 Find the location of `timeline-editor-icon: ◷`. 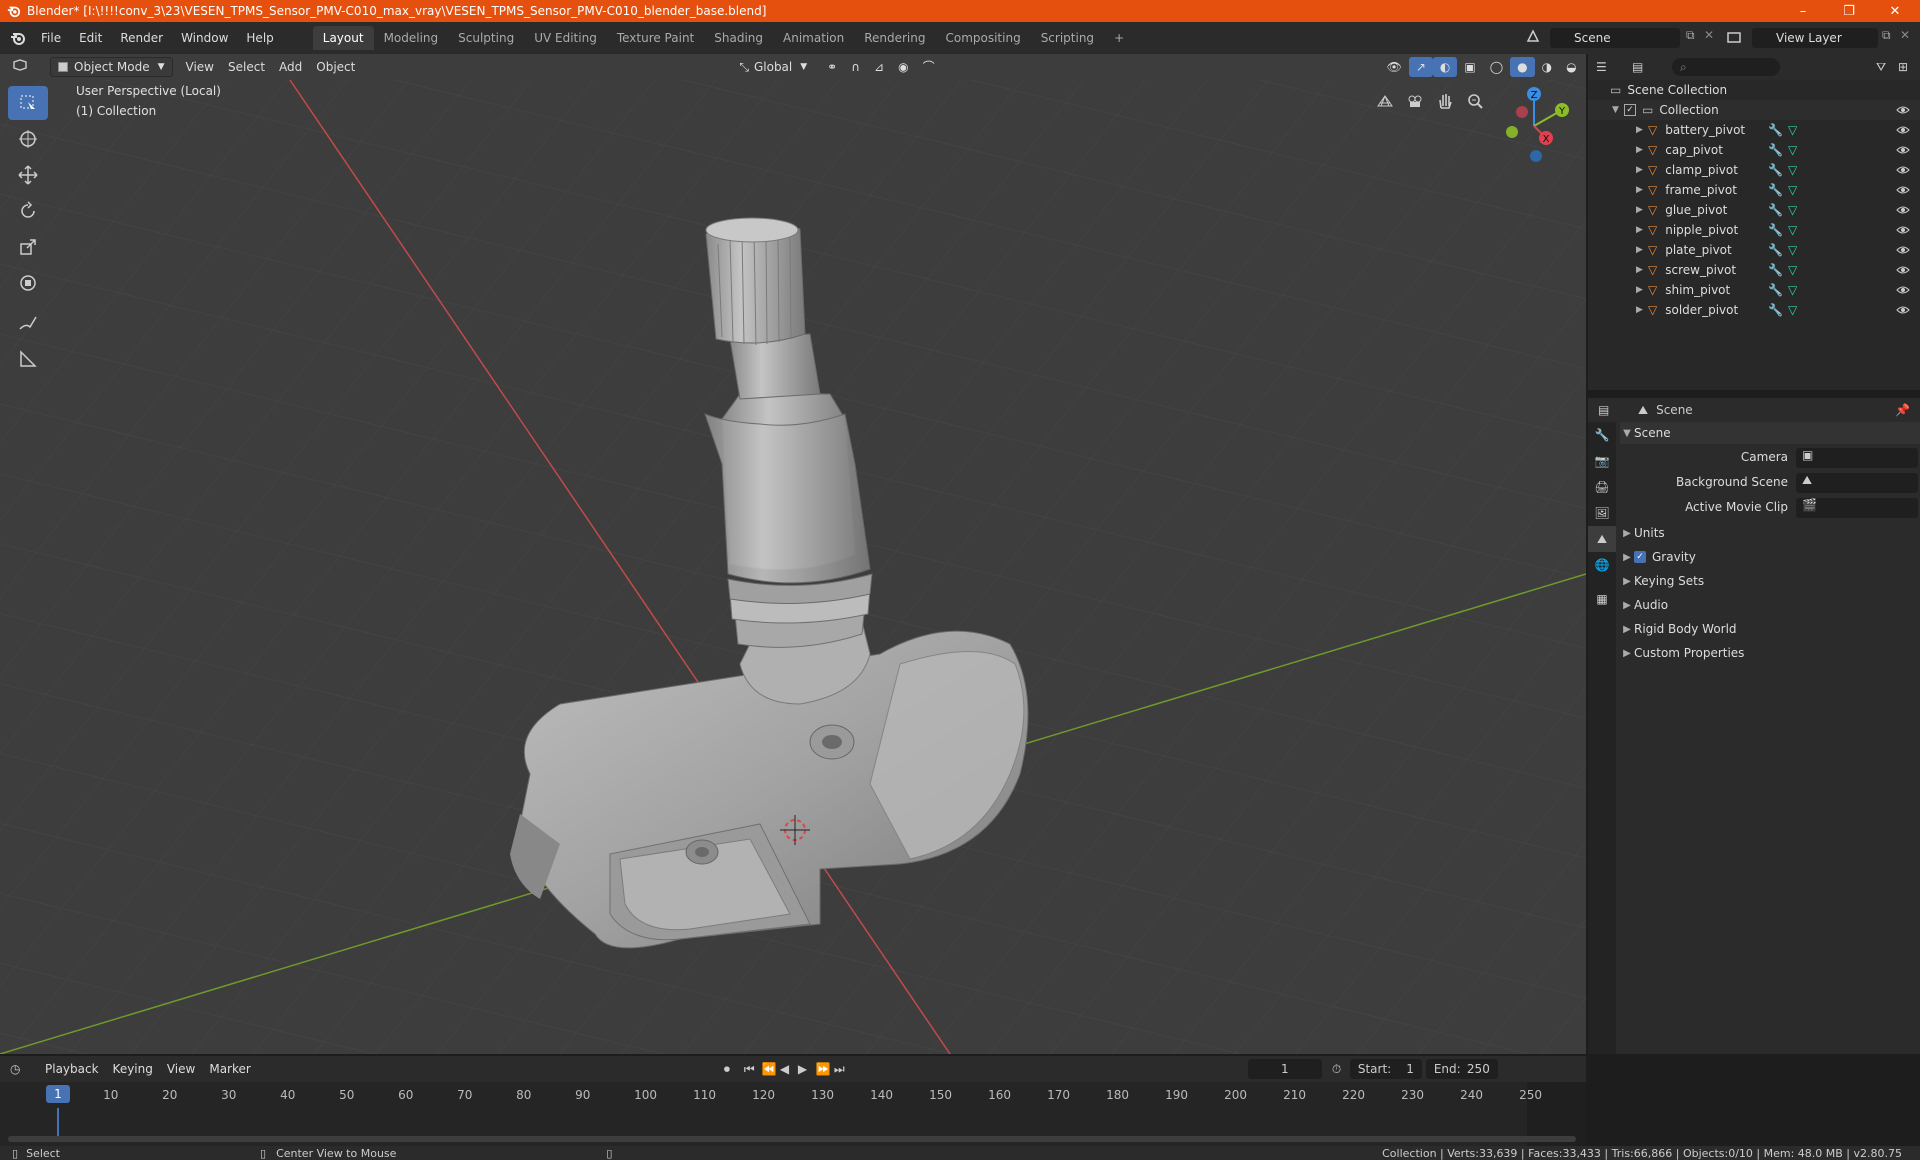

timeline-editor-icon: ◷ is located at coordinates (24, 1069).